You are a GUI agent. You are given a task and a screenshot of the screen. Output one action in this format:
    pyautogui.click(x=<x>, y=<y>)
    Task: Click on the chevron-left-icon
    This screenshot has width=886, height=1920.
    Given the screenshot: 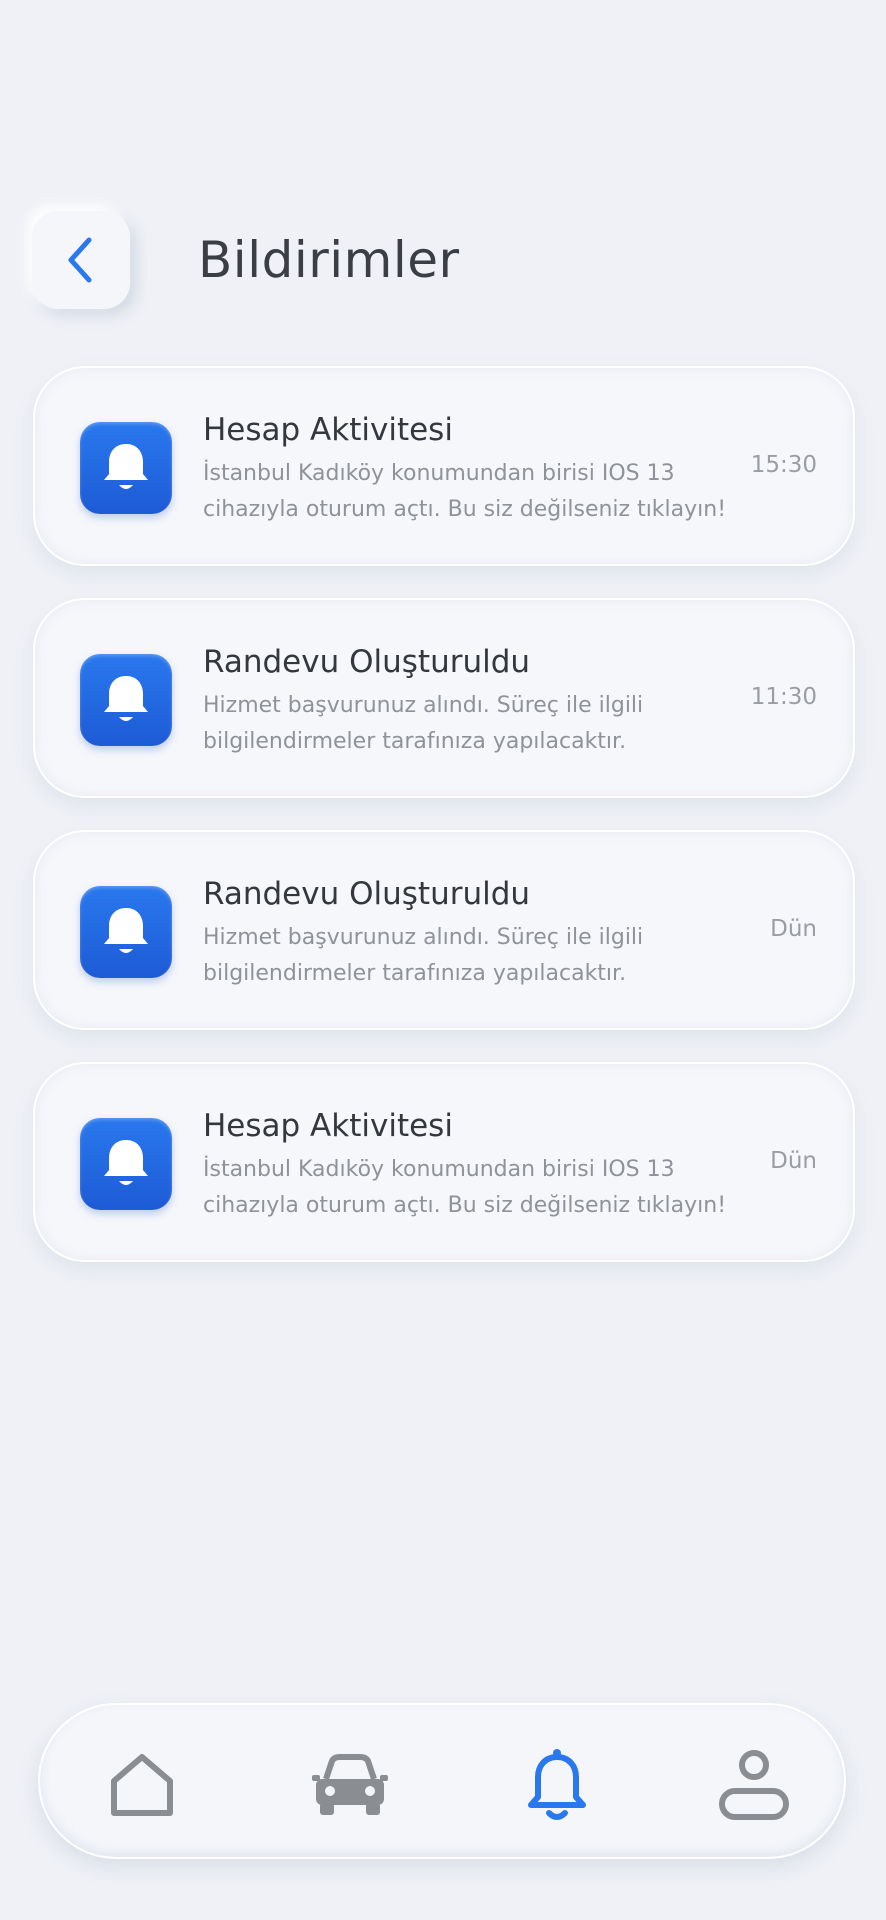 What is the action you would take?
    pyautogui.click(x=81, y=260)
    